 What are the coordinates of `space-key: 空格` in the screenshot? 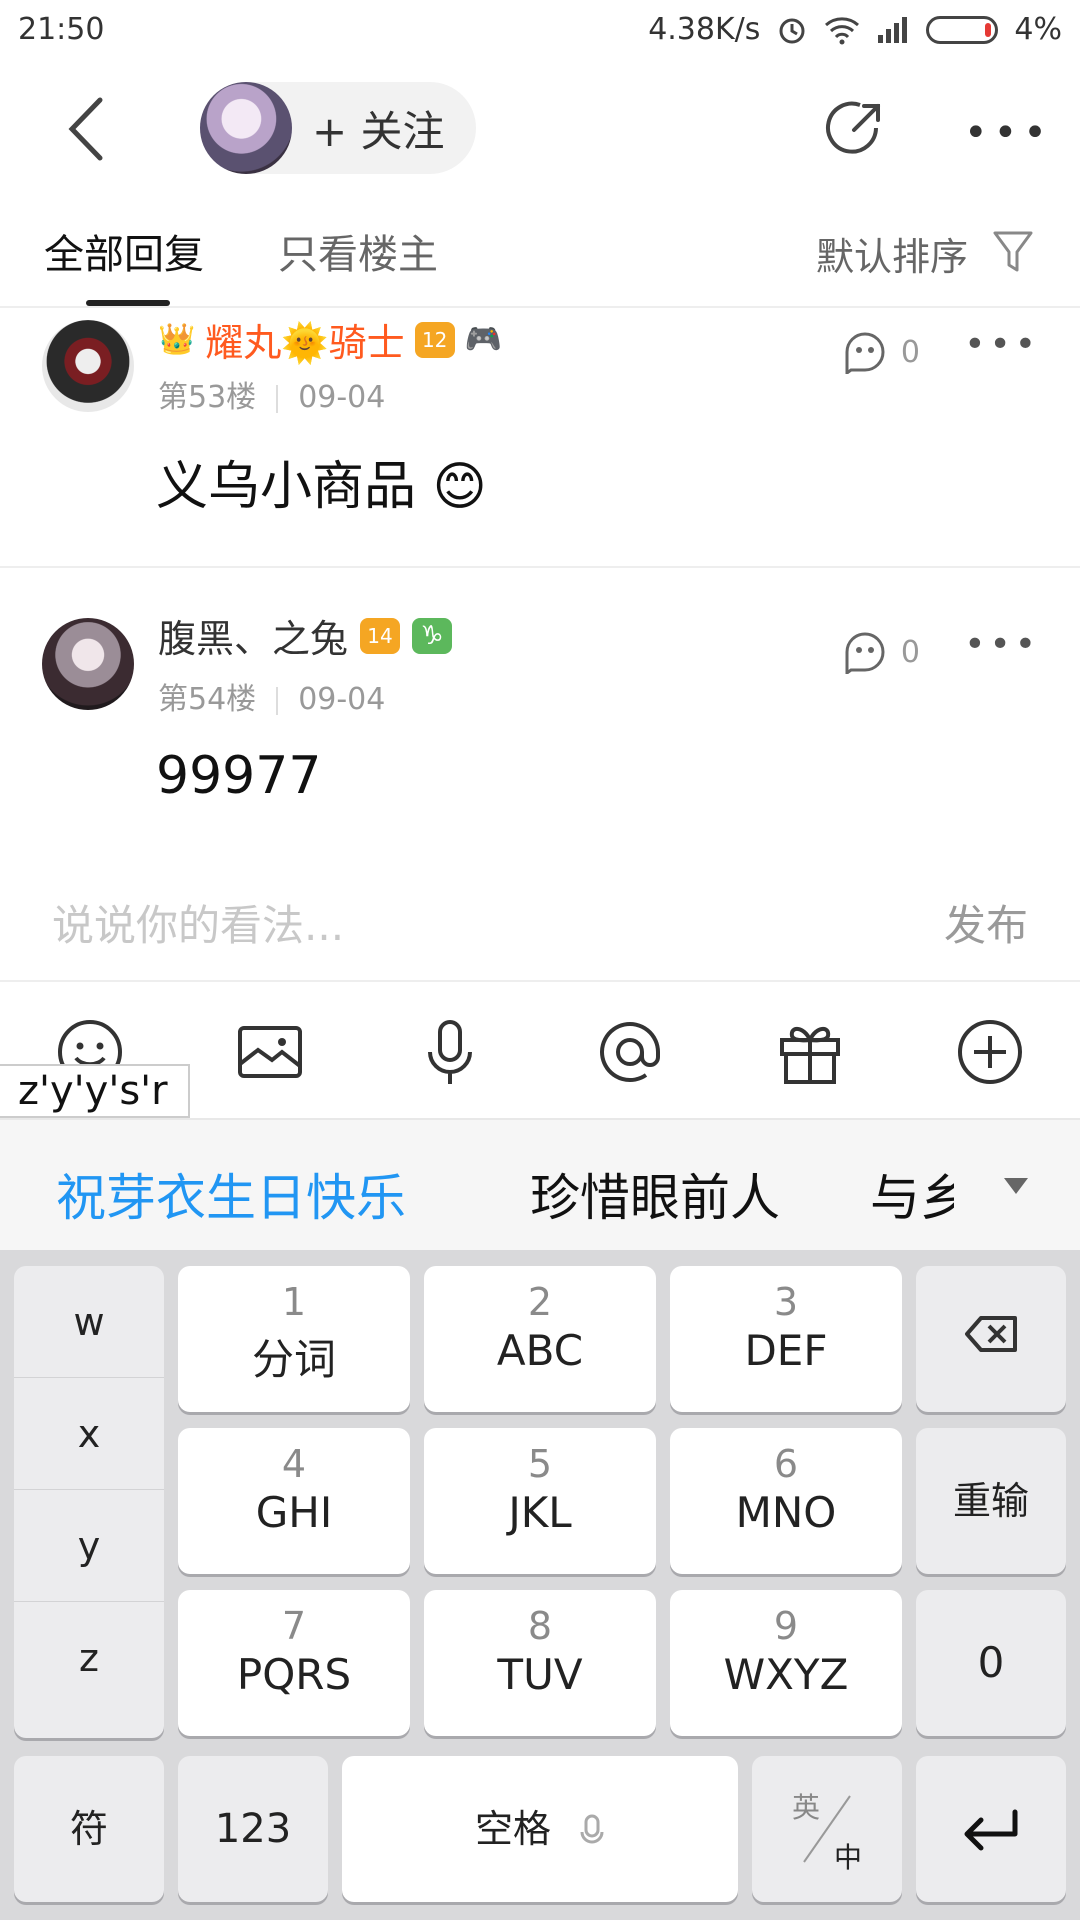 It's located at (540, 1829).